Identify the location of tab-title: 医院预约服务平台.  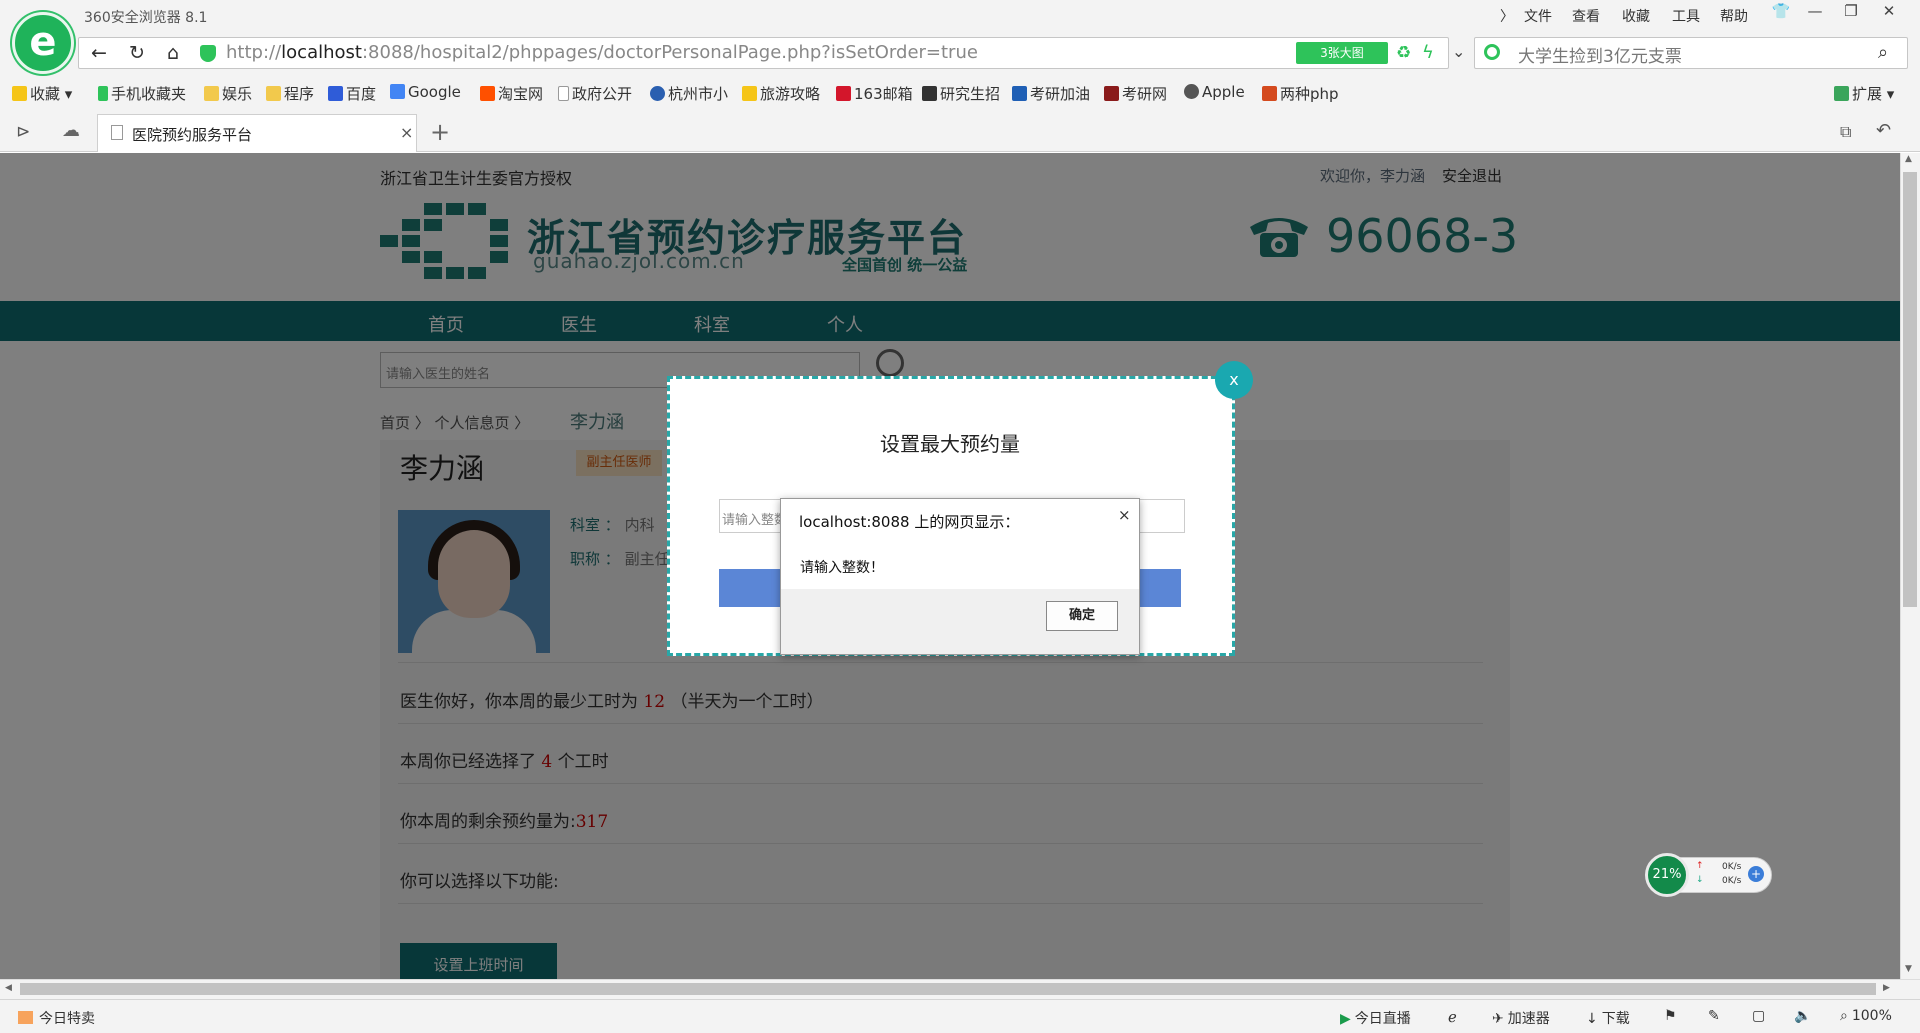
(192, 135).